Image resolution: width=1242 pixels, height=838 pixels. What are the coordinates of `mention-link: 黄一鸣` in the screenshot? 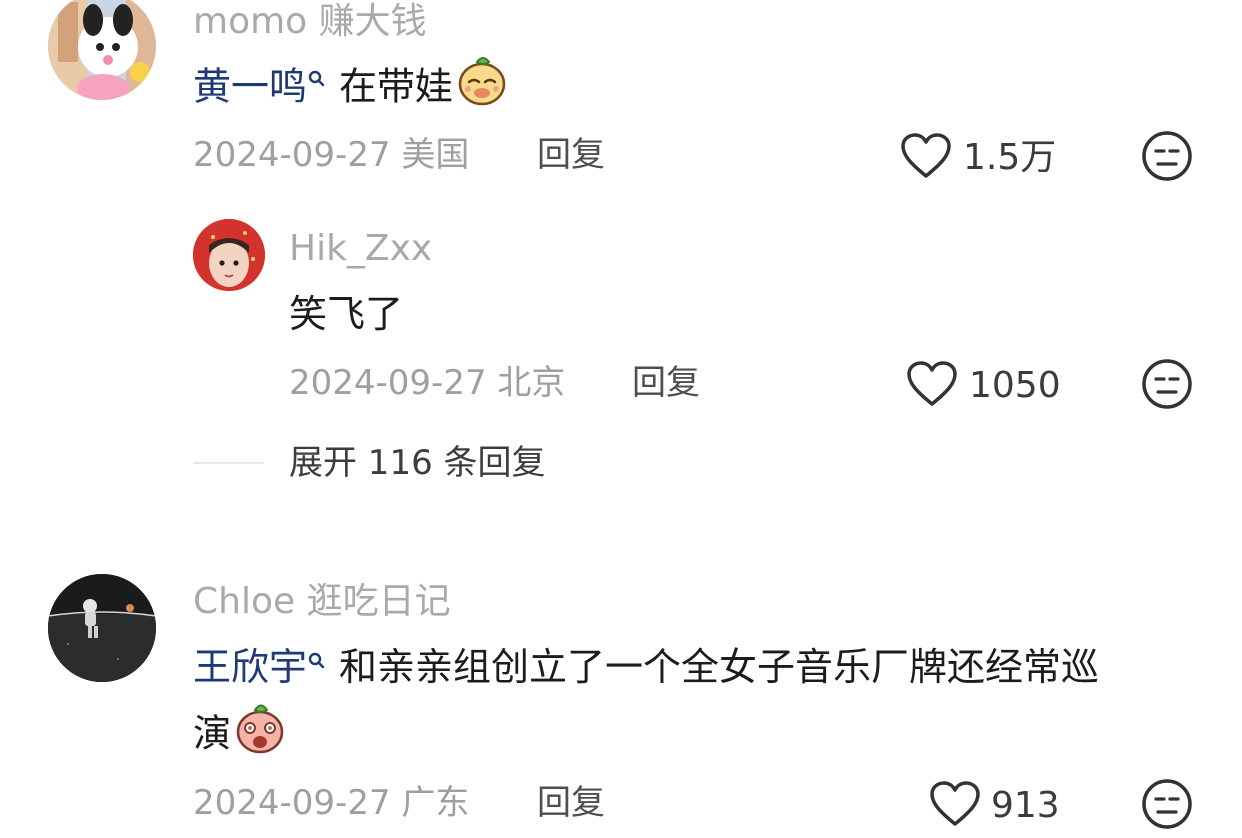 It's located at (250, 87).